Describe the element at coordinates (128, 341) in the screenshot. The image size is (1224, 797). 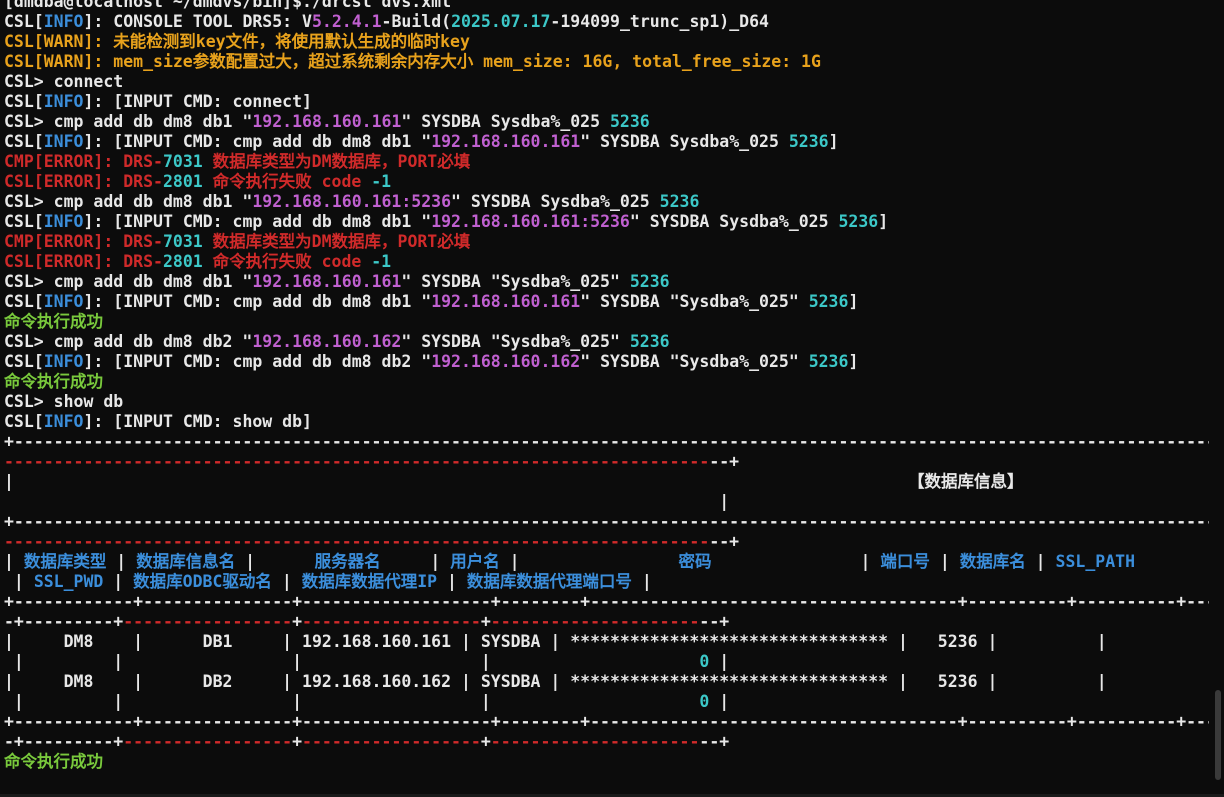
I see `terminal-text-segment: CSL> cmp add db dm8 db2 "` at that location.